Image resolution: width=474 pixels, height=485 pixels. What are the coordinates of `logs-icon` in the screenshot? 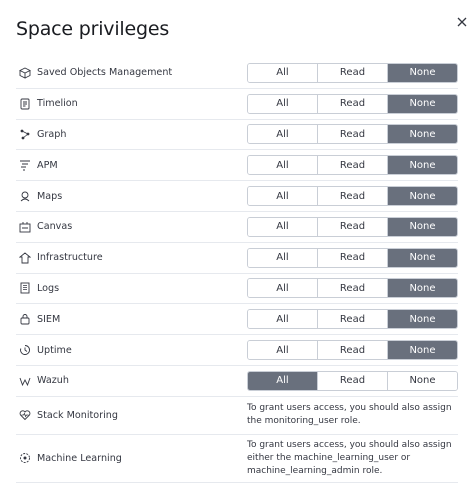 It's located at (24, 288).